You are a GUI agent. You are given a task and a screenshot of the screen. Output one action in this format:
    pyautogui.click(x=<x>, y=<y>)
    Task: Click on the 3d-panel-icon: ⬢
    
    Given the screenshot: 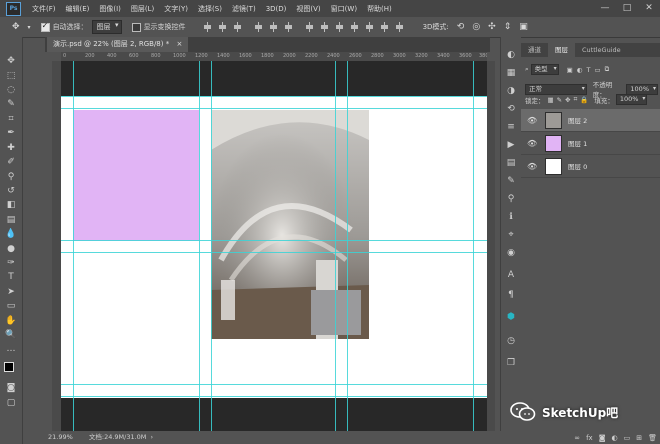 What is the action you would take?
    pyautogui.click(x=511, y=317)
    